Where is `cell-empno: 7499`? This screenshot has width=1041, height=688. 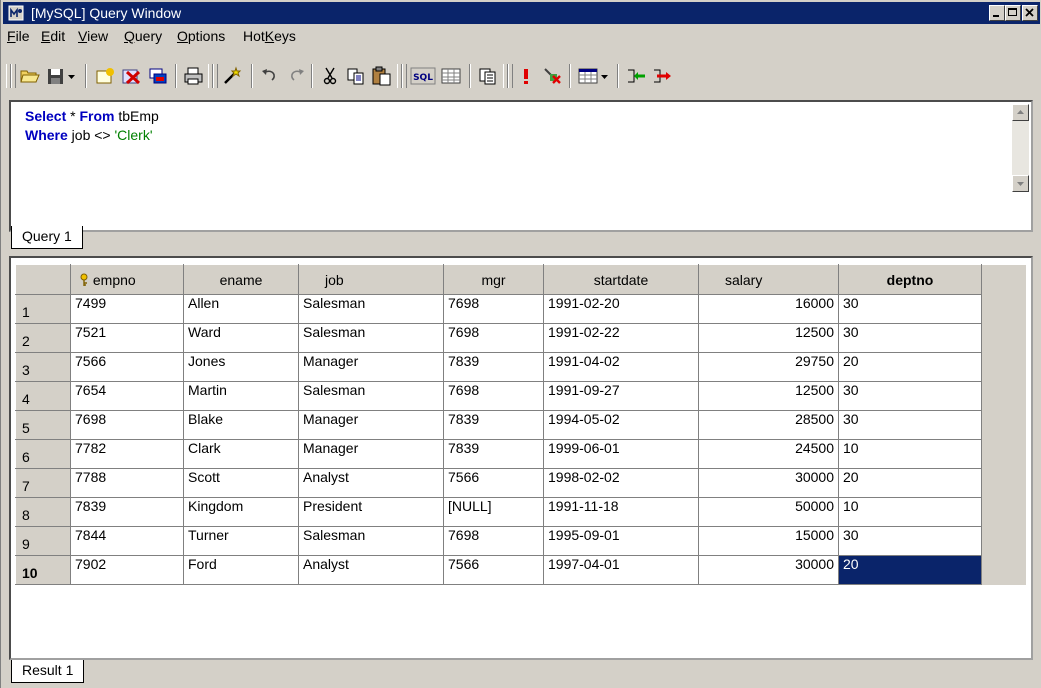
cell-empno: 7499 is located at coordinates (127, 309).